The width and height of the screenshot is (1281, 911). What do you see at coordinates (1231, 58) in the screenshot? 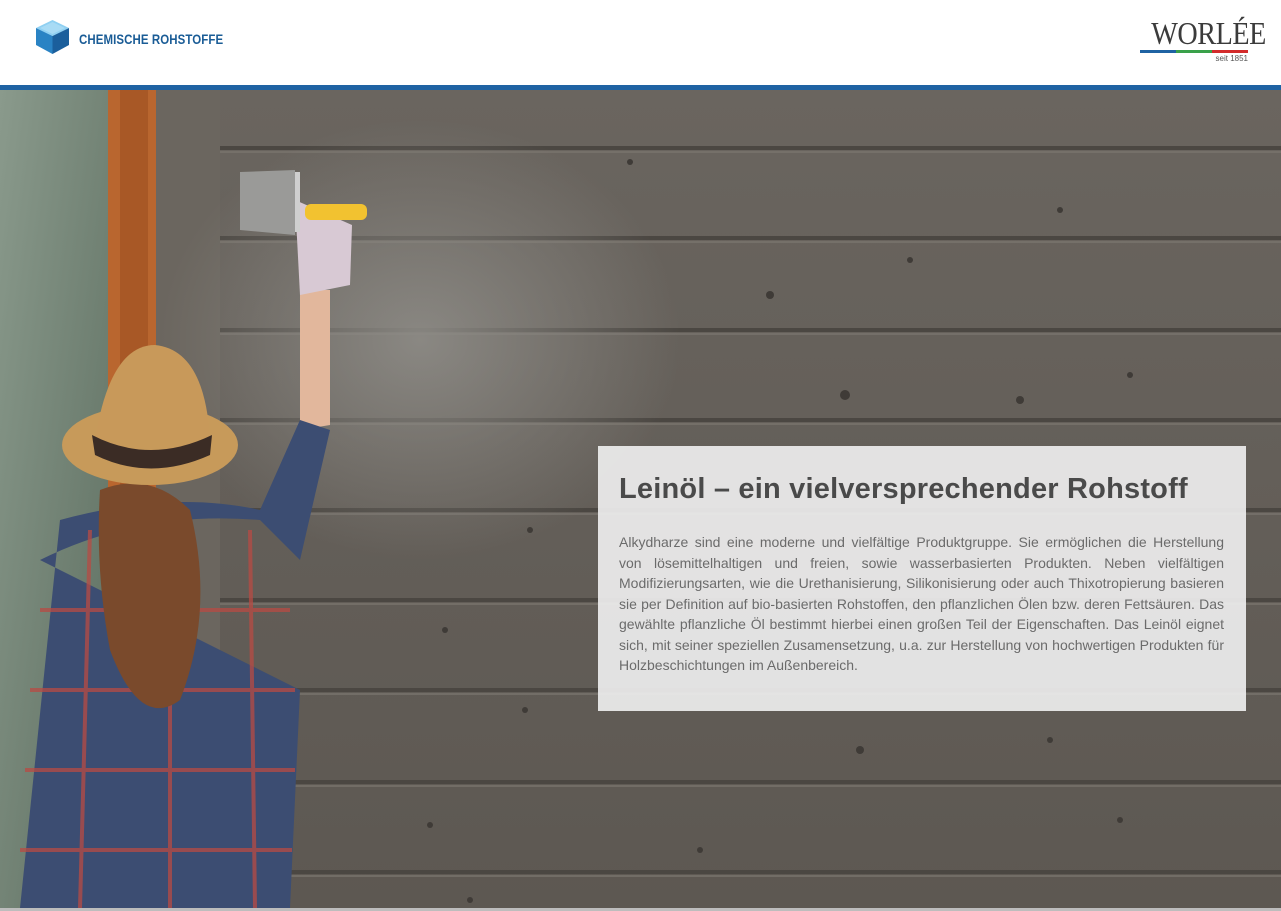
I see `worlee-tagline: seit 1851` at bounding box center [1231, 58].